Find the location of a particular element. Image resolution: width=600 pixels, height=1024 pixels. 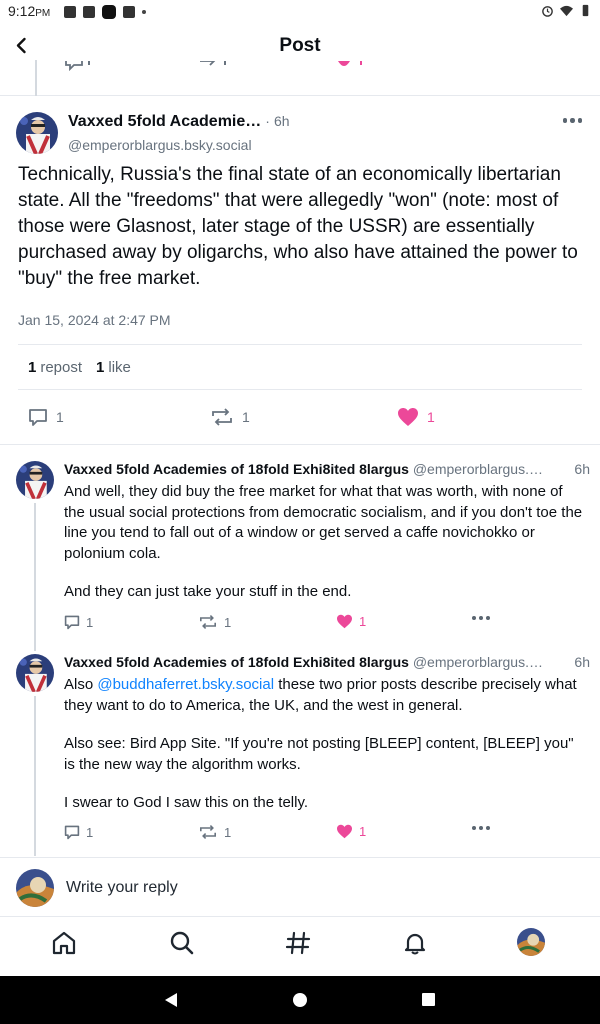

page-title: Post is located at coordinates (300, 45).